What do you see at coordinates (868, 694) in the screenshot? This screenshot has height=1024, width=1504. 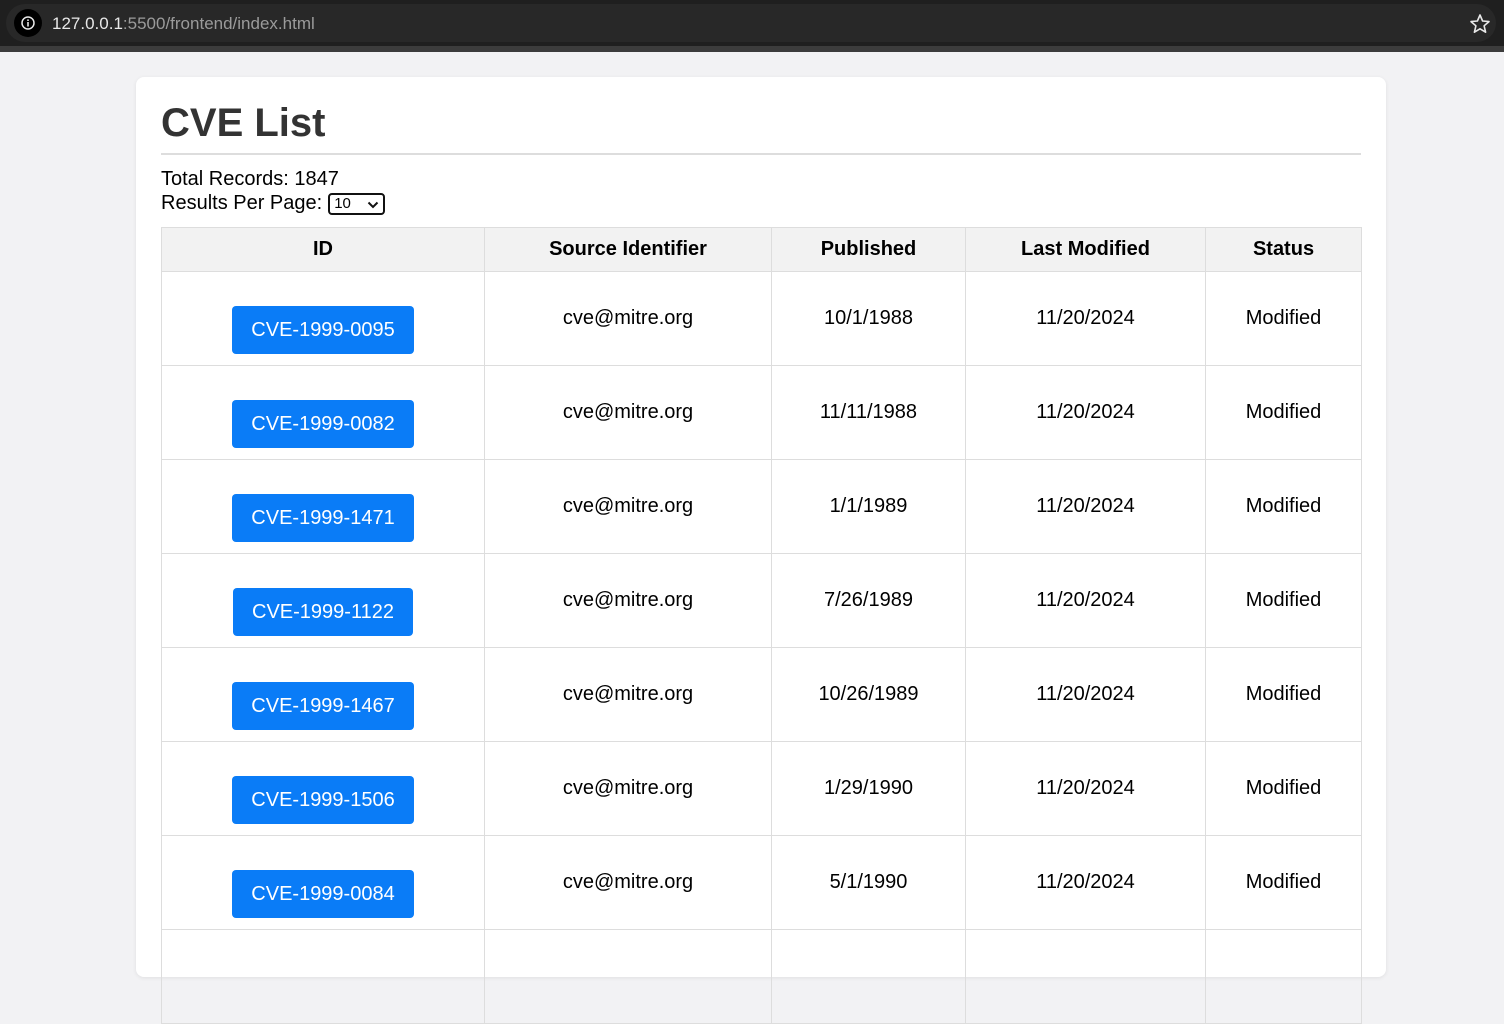 I see `published-cell: 10/26/1989` at bounding box center [868, 694].